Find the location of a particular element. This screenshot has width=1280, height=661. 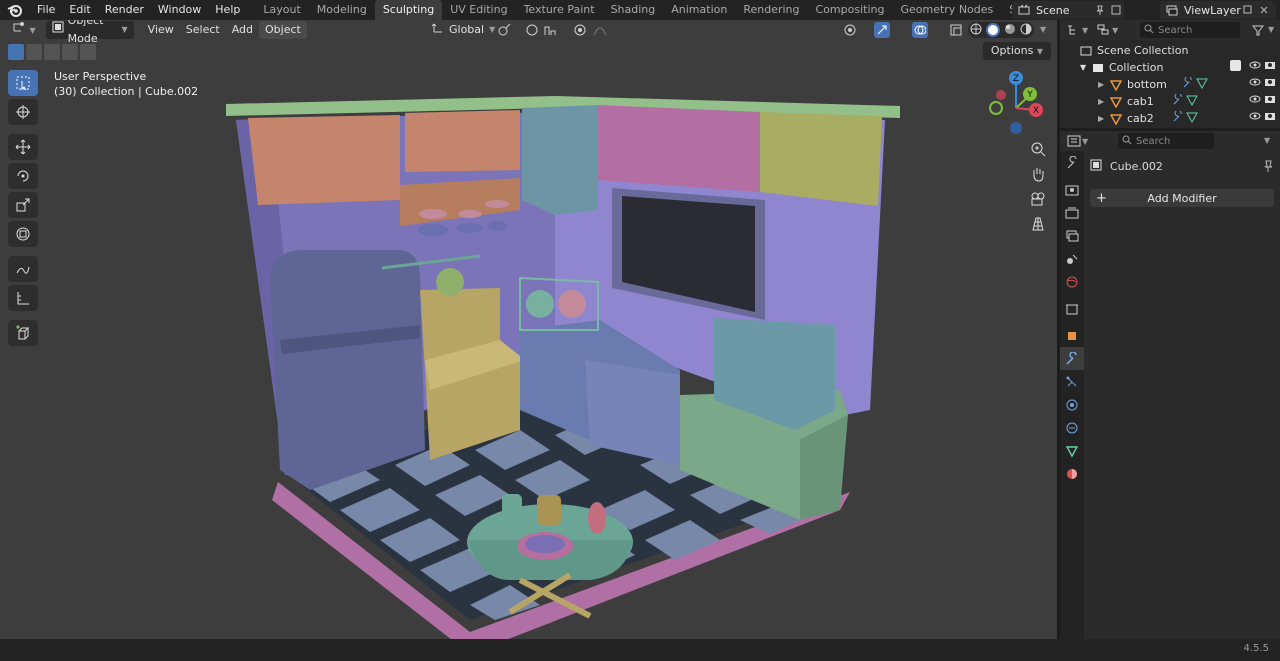

select-intersect-icon is located at coordinates (88, 52).